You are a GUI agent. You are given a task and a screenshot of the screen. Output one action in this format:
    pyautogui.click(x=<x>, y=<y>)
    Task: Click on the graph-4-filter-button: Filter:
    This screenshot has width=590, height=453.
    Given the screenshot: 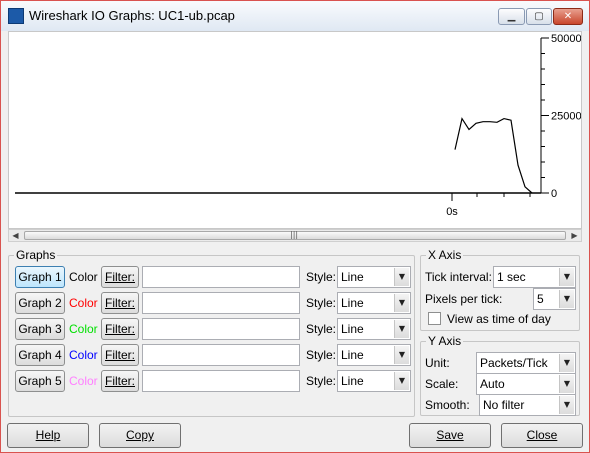 What is the action you would take?
    pyautogui.click(x=120, y=355)
    